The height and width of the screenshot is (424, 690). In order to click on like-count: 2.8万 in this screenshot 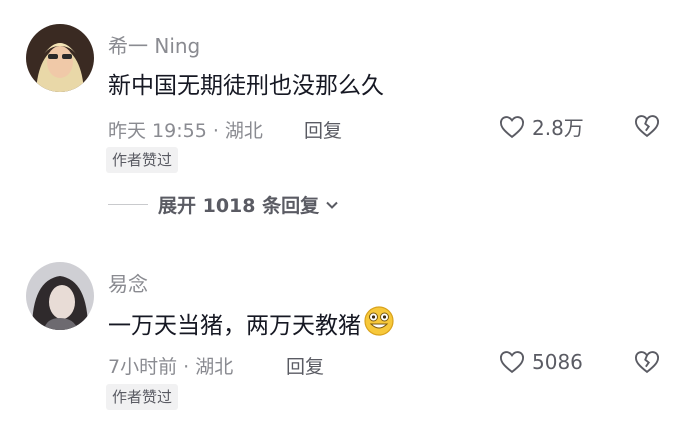, I will do `click(558, 128)`.